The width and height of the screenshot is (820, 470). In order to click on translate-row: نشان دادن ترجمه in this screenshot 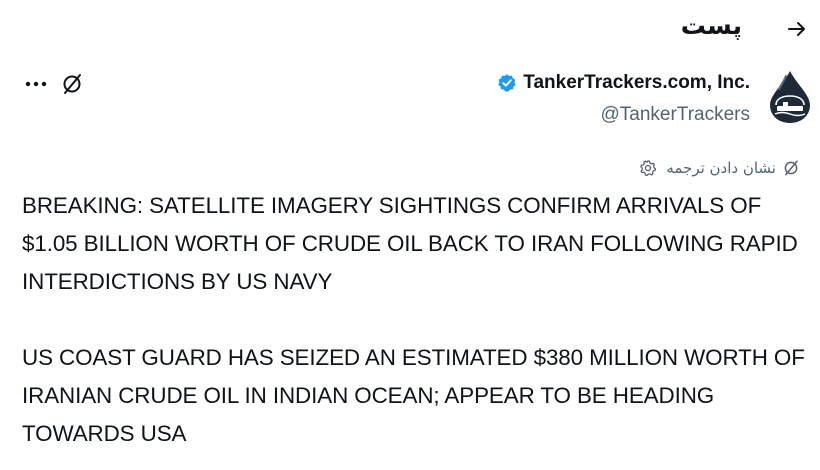, I will do `click(719, 168)`.